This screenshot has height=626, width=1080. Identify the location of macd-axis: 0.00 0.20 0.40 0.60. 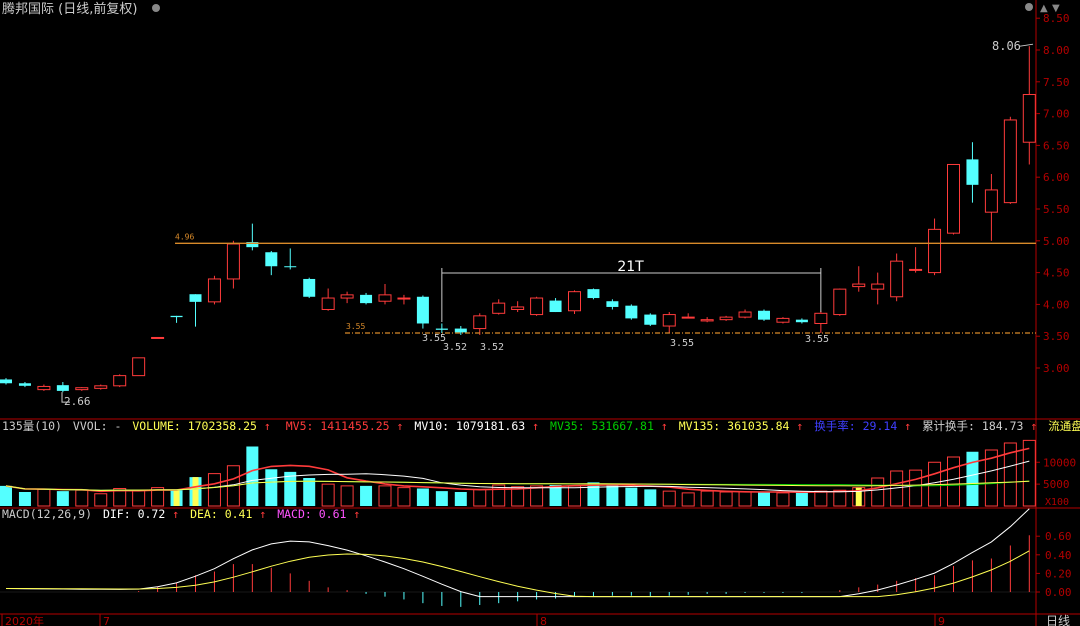
(1054, 564).